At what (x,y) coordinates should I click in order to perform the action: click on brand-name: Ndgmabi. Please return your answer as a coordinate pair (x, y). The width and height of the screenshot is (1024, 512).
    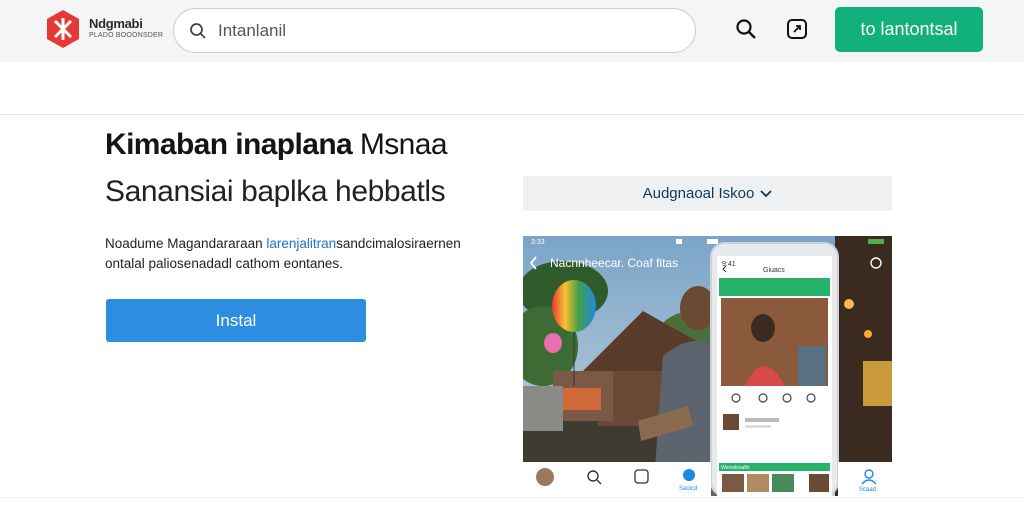
    Looking at the image, I should click on (116, 23).